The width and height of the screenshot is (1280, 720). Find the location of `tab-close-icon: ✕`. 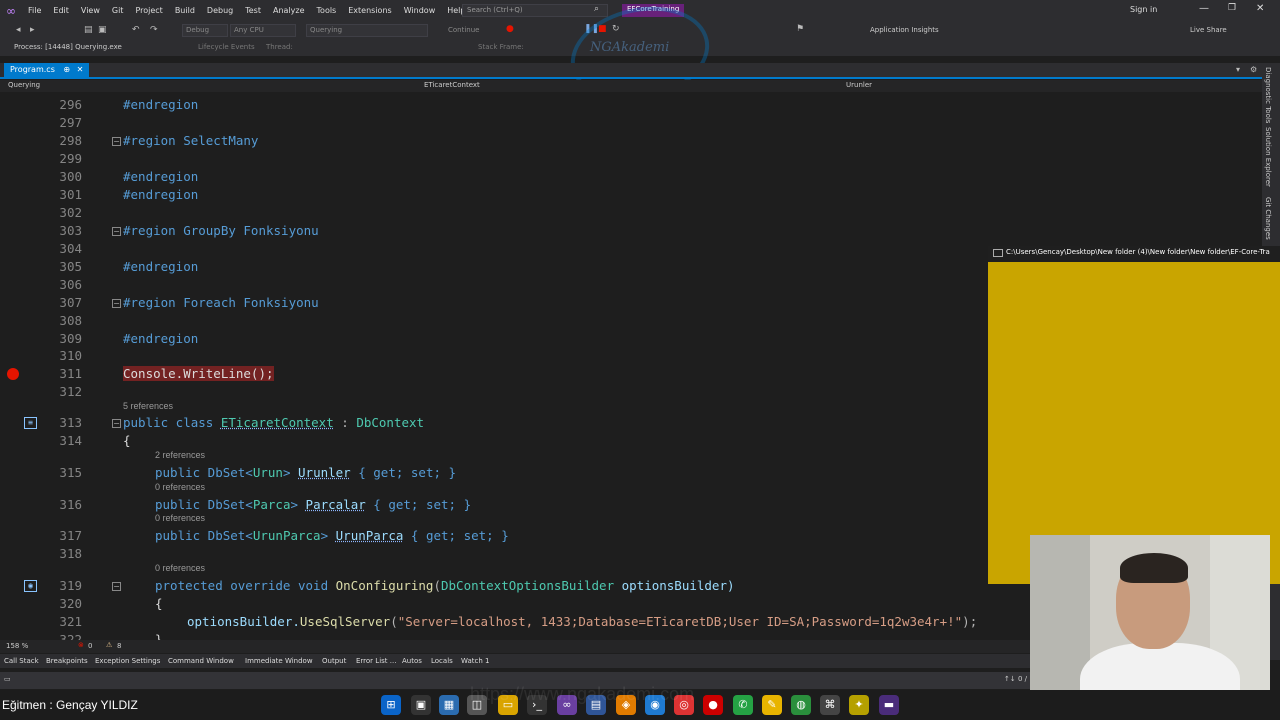

tab-close-icon: ✕ is located at coordinates (80, 69).